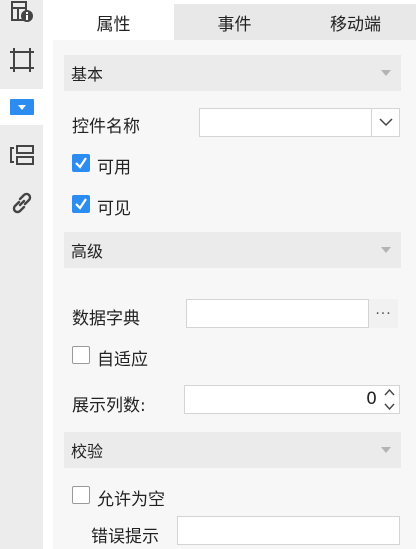 The height and width of the screenshot is (549, 416). What do you see at coordinates (21, 274) in the screenshot?
I see `widget-type-rail` at bounding box center [21, 274].